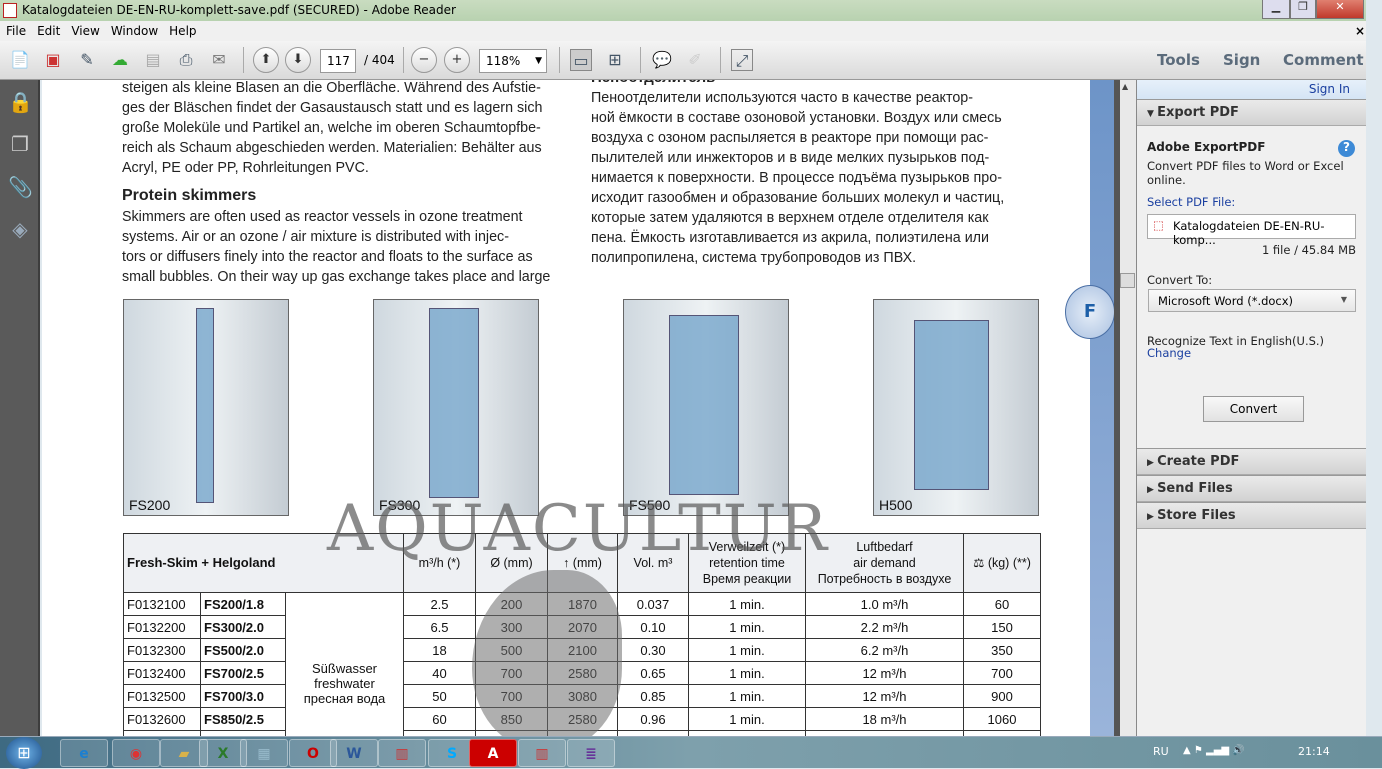 The image size is (1382, 769). I want to click on table-cell: 40, so click(439, 673).